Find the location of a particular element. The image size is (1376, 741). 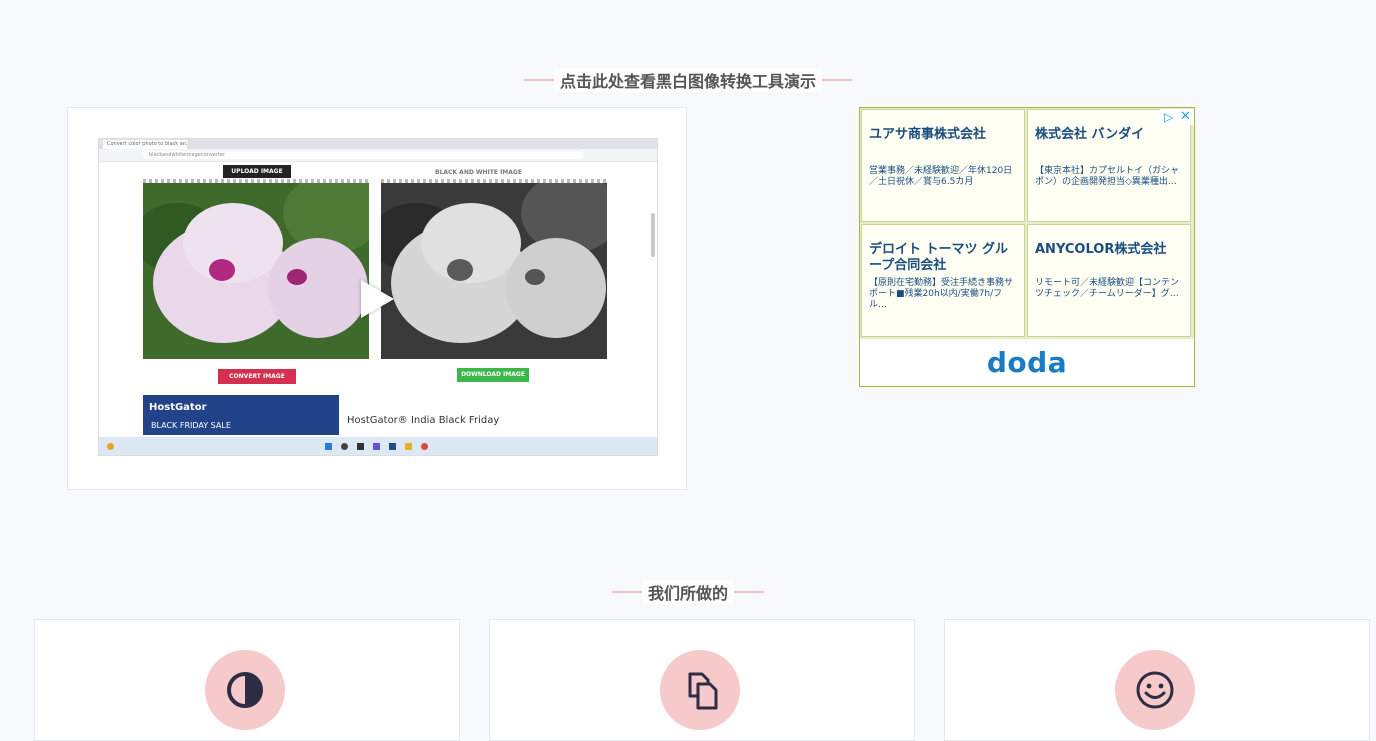

services-section-heading: 我们所做的 is located at coordinates (688, 592).